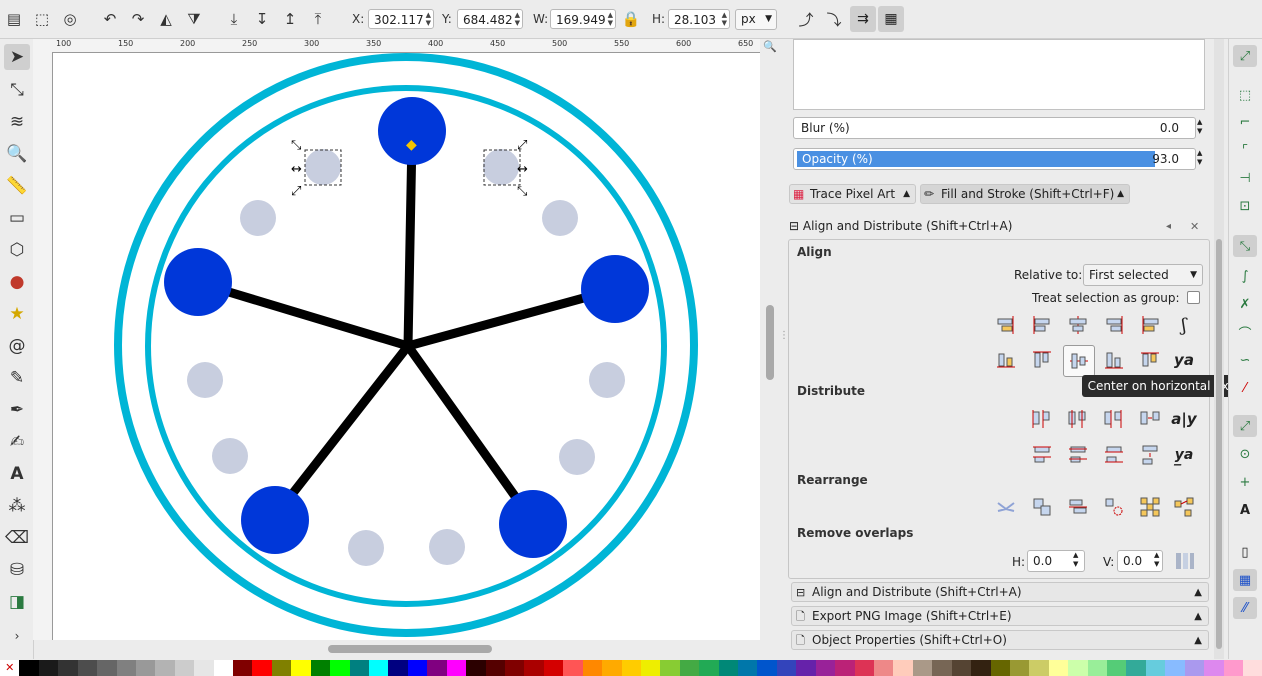  I want to click on align-top-icon, so click(1042, 360).